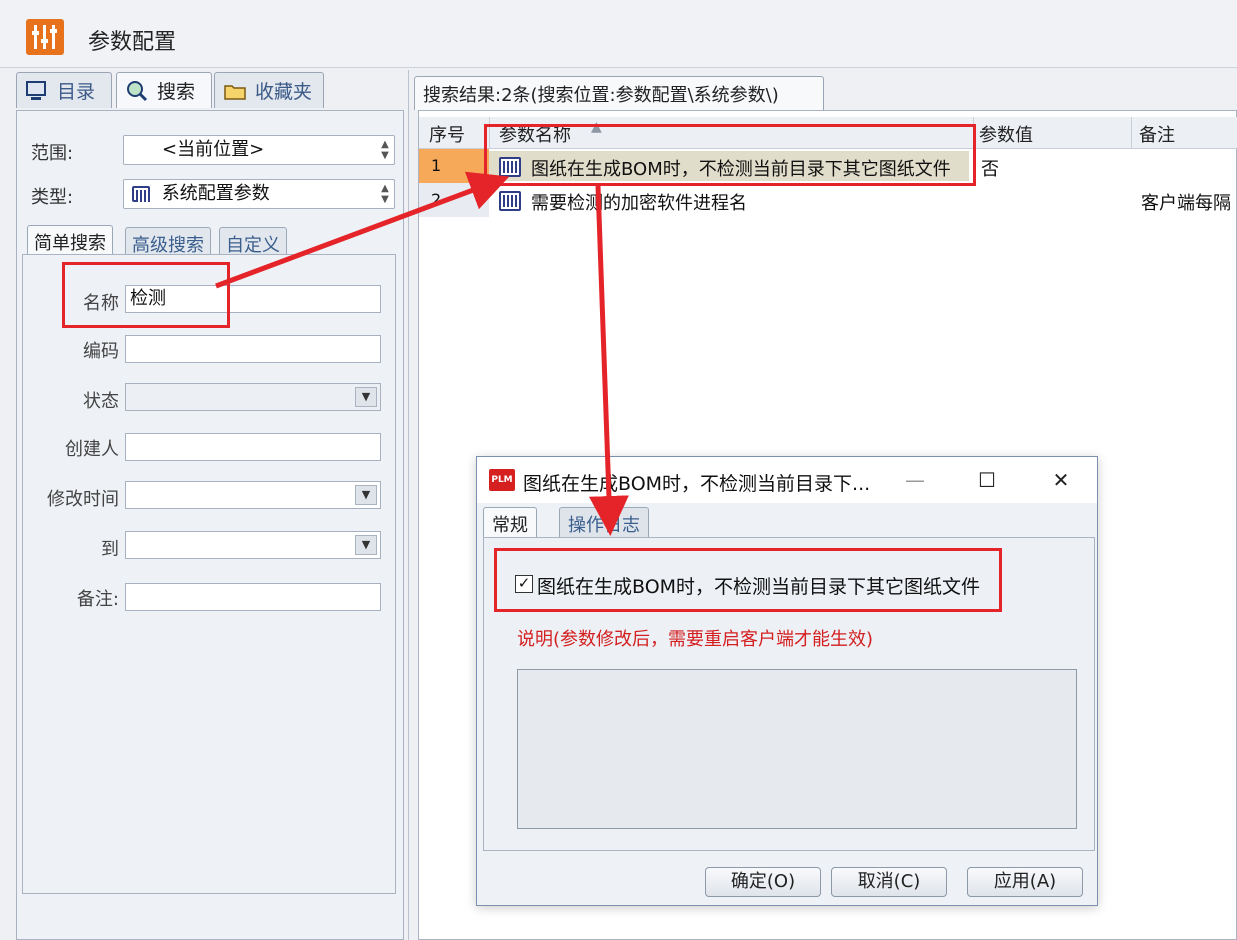 The image size is (1237, 940). Describe the element at coordinates (83, 499) in the screenshot. I see `modified-time-label: 修改时间` at that location.